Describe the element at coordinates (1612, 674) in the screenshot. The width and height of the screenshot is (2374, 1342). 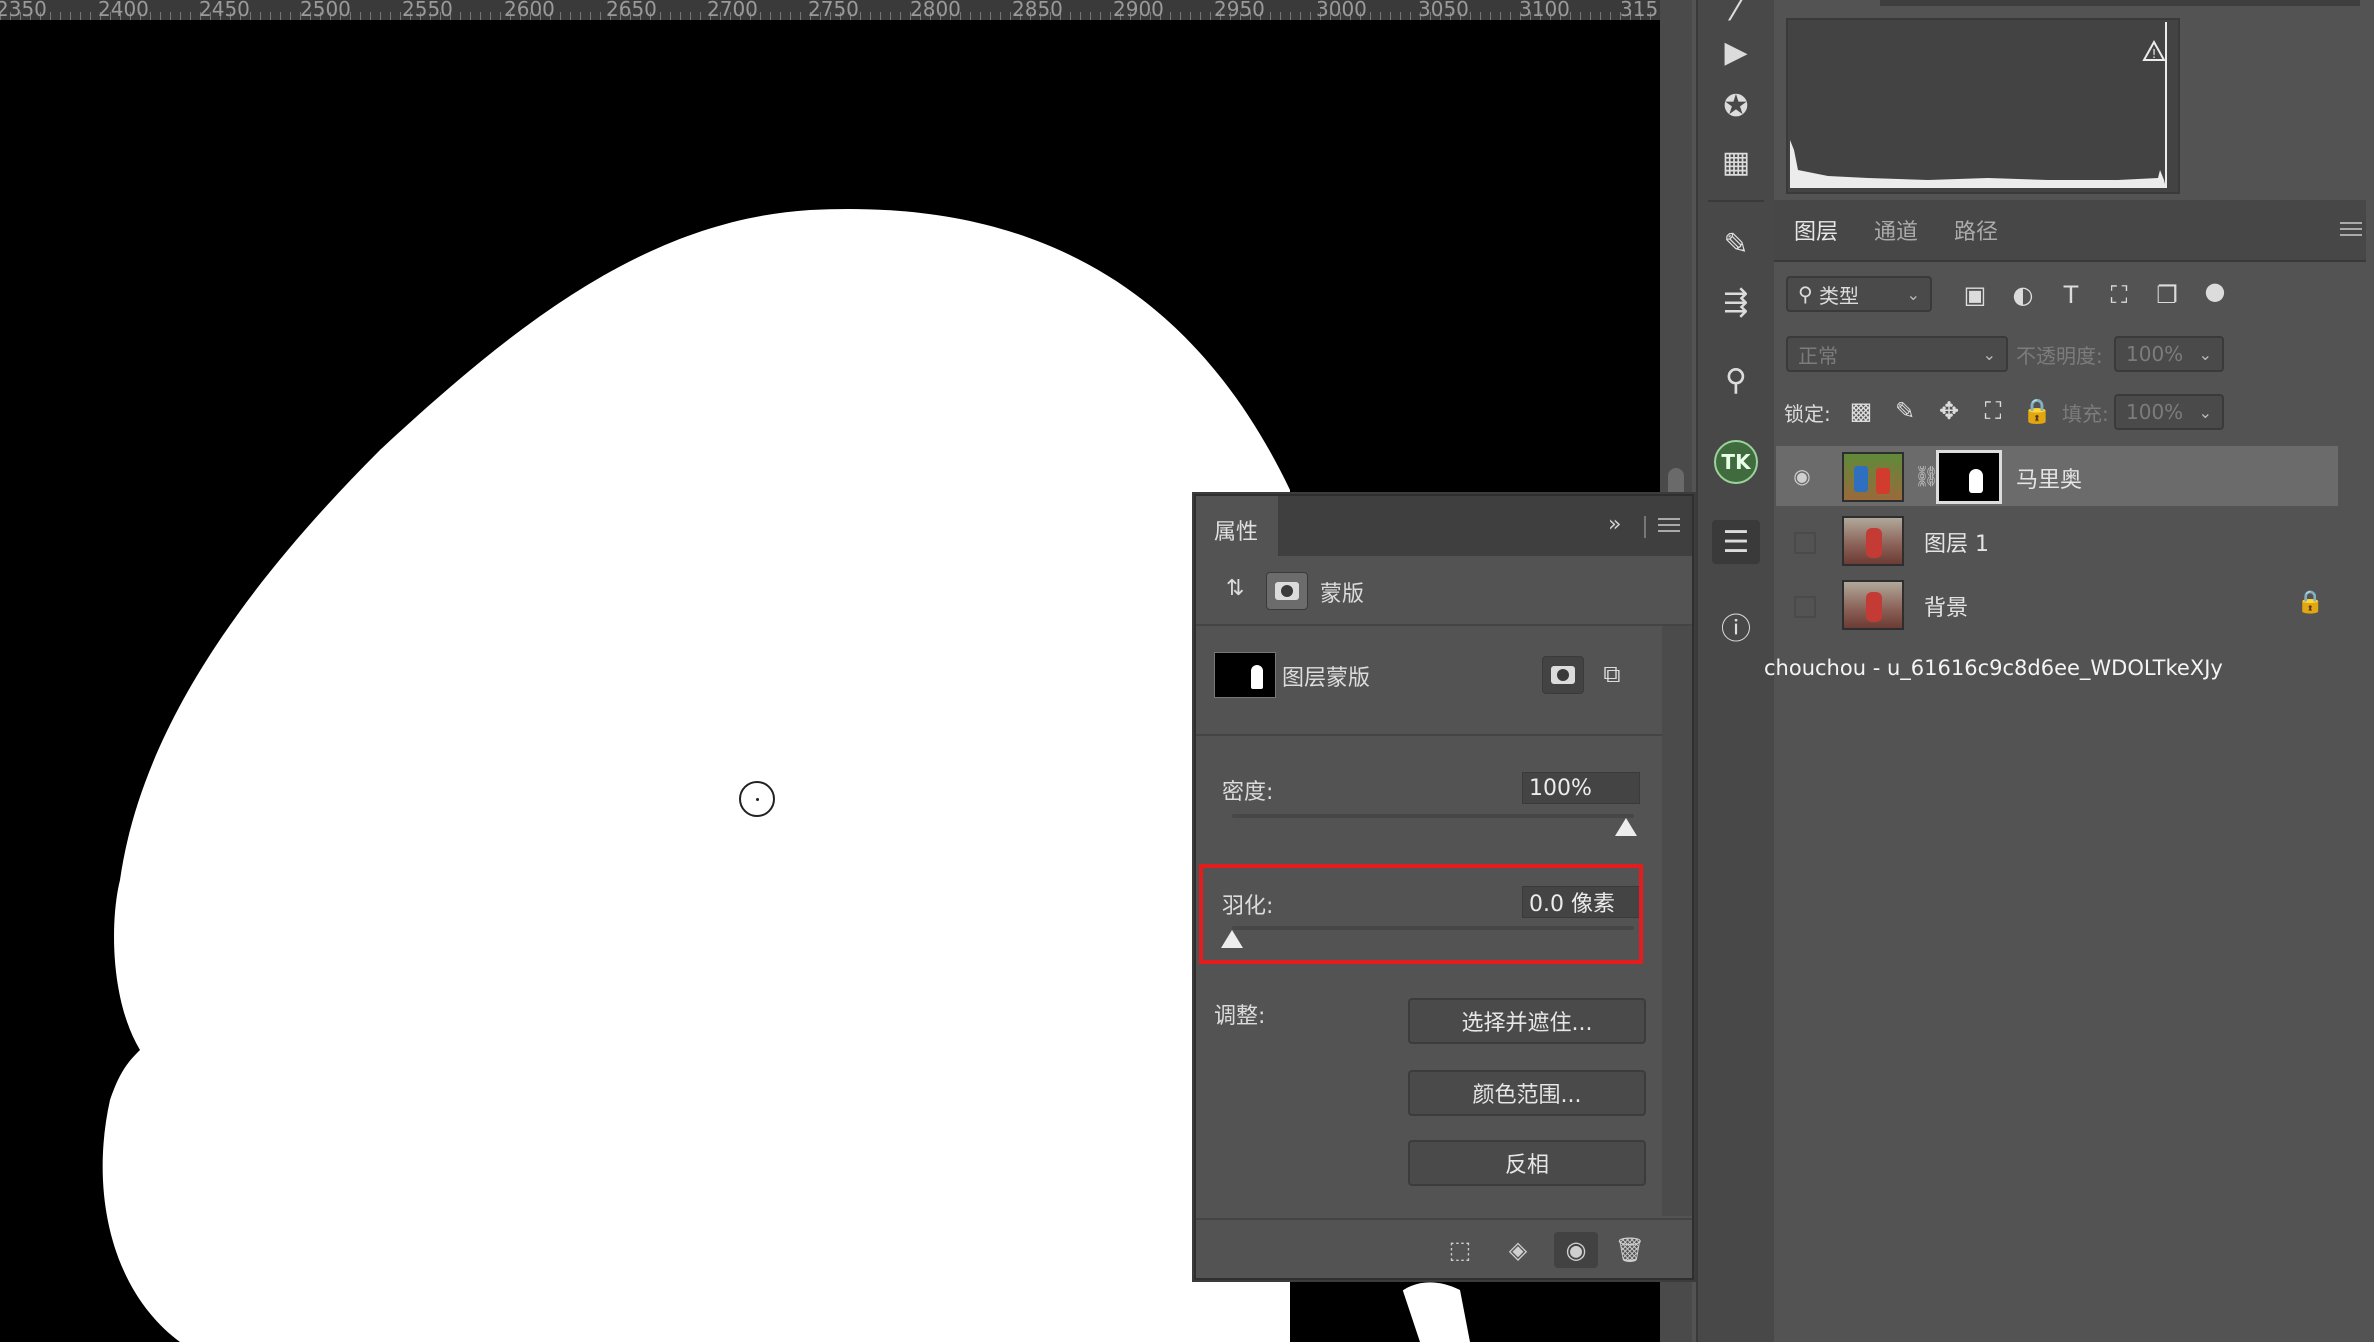
I see `add-vector-mask-icon: ⧉` at that location.